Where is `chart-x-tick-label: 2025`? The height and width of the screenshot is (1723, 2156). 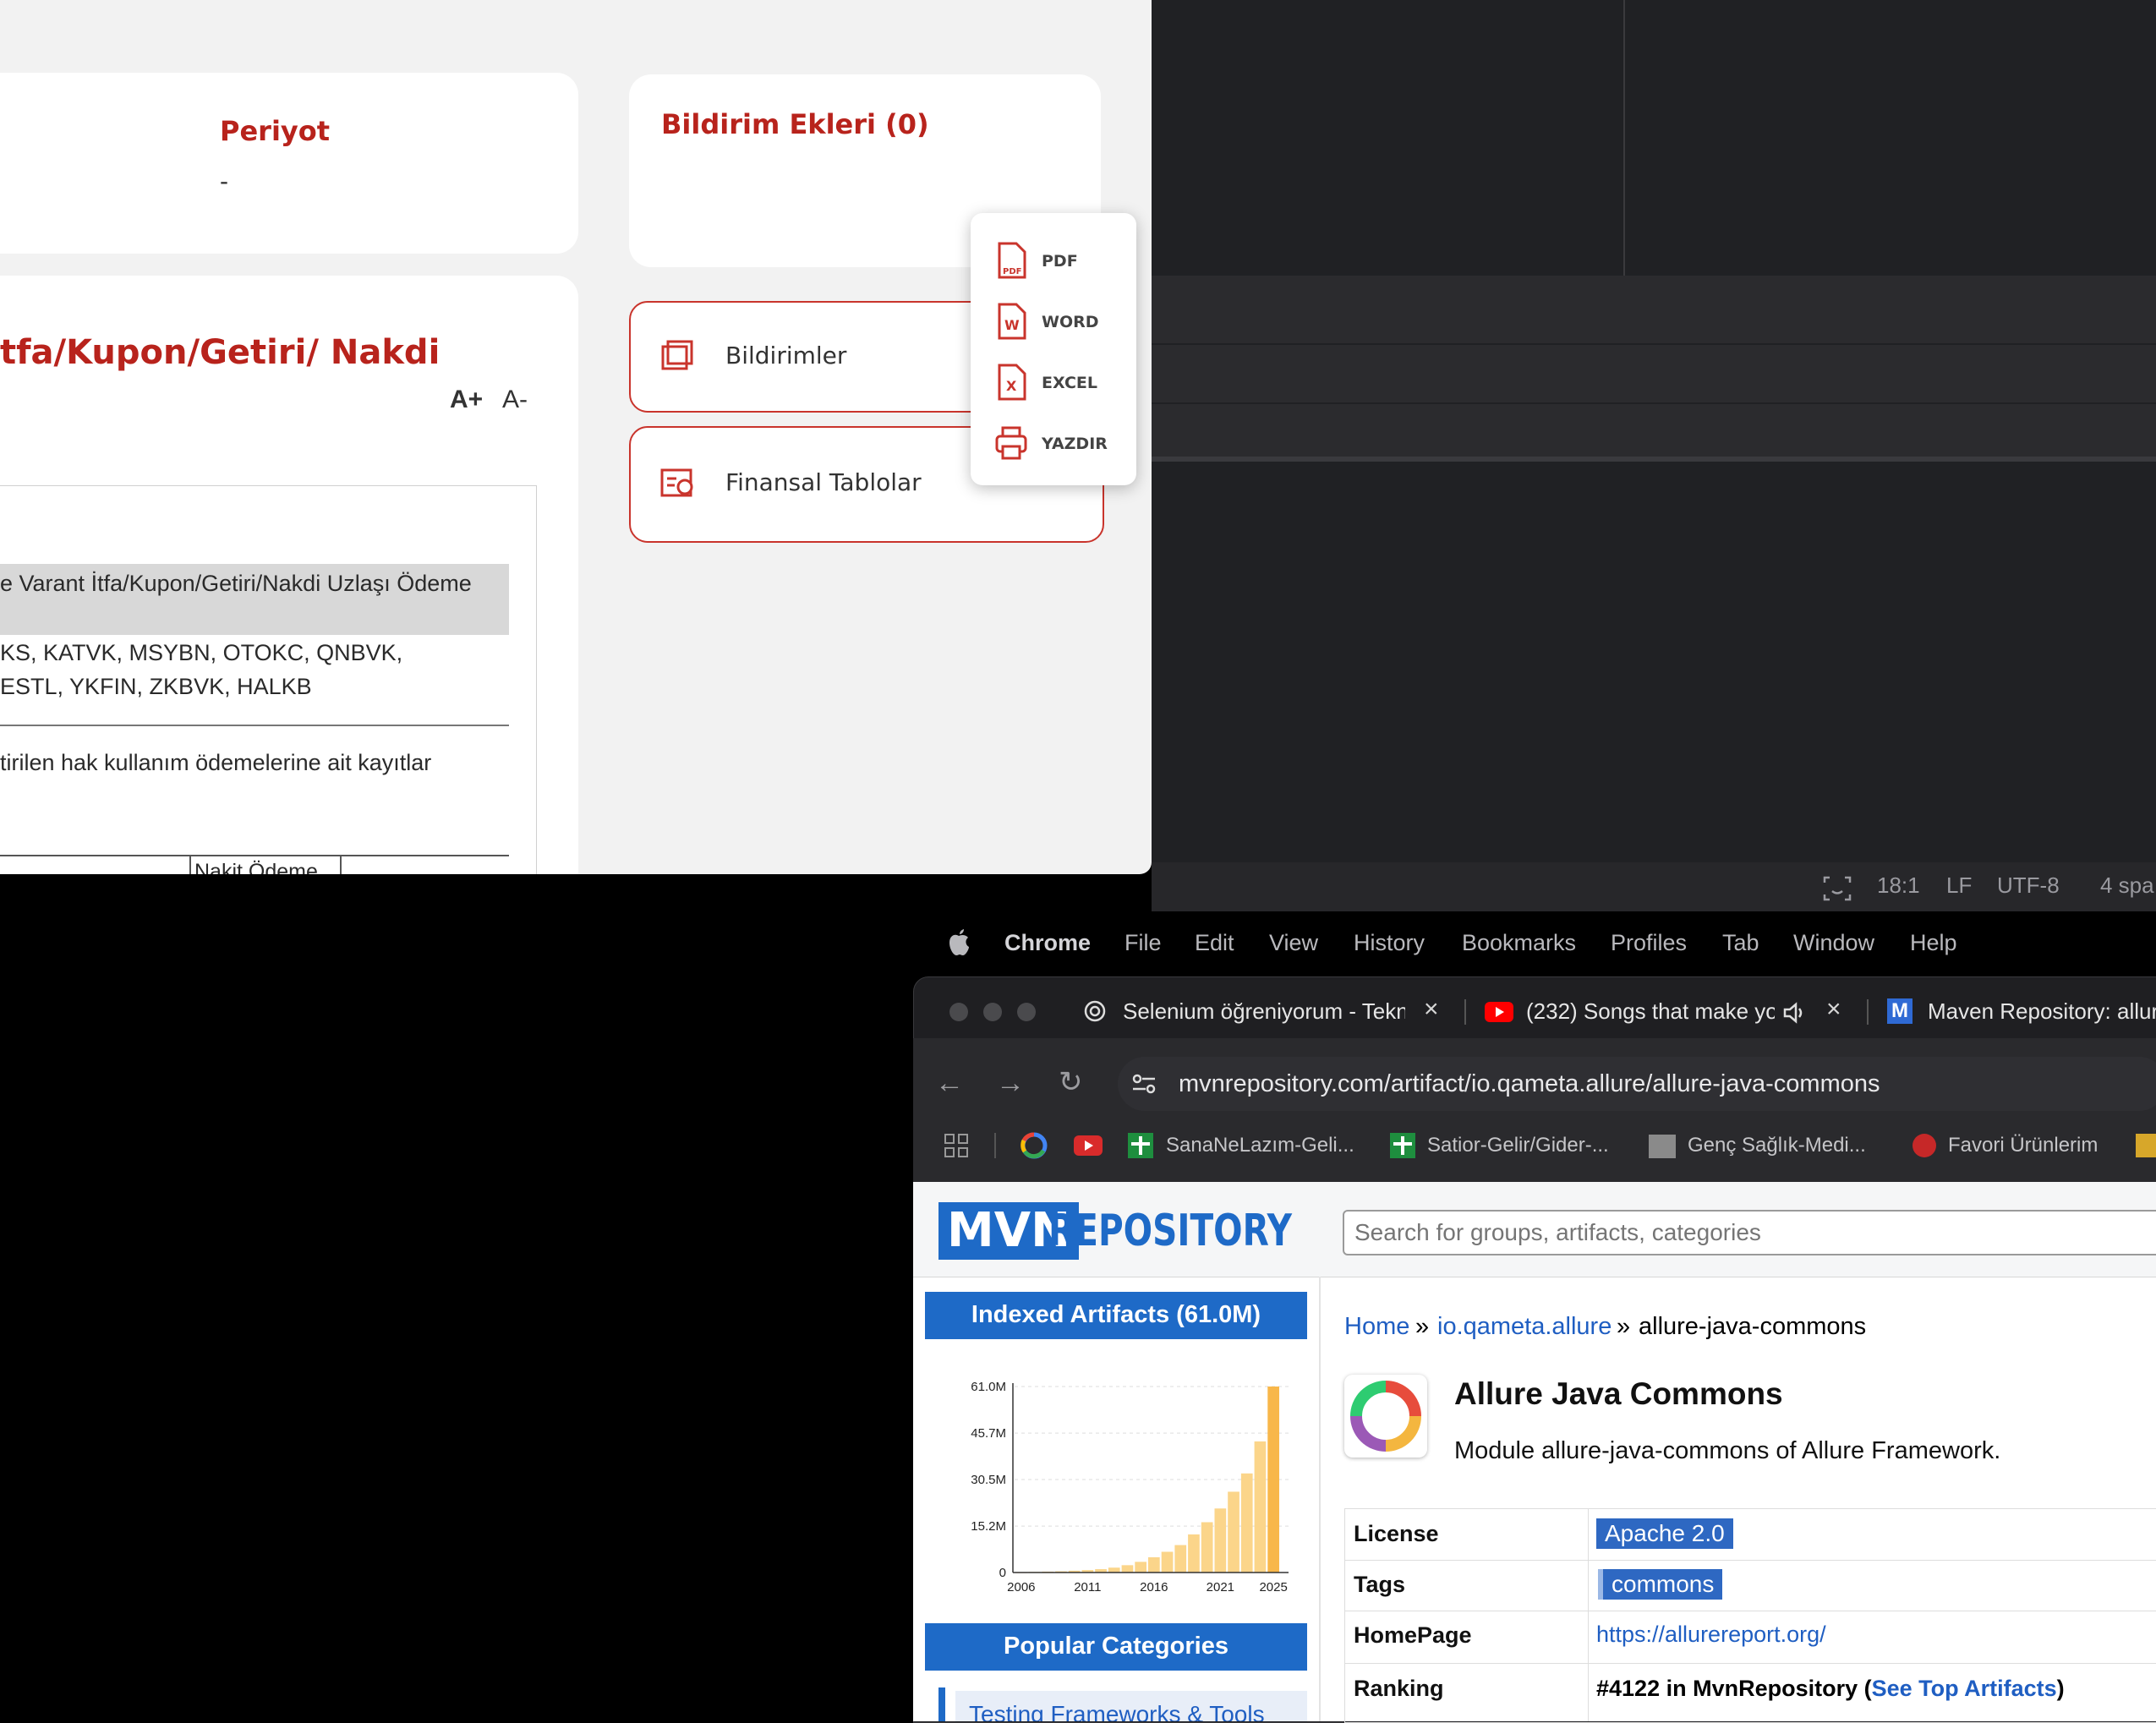 chart-x-tick-label: 2025 is located at coordinates (1273, 1587).